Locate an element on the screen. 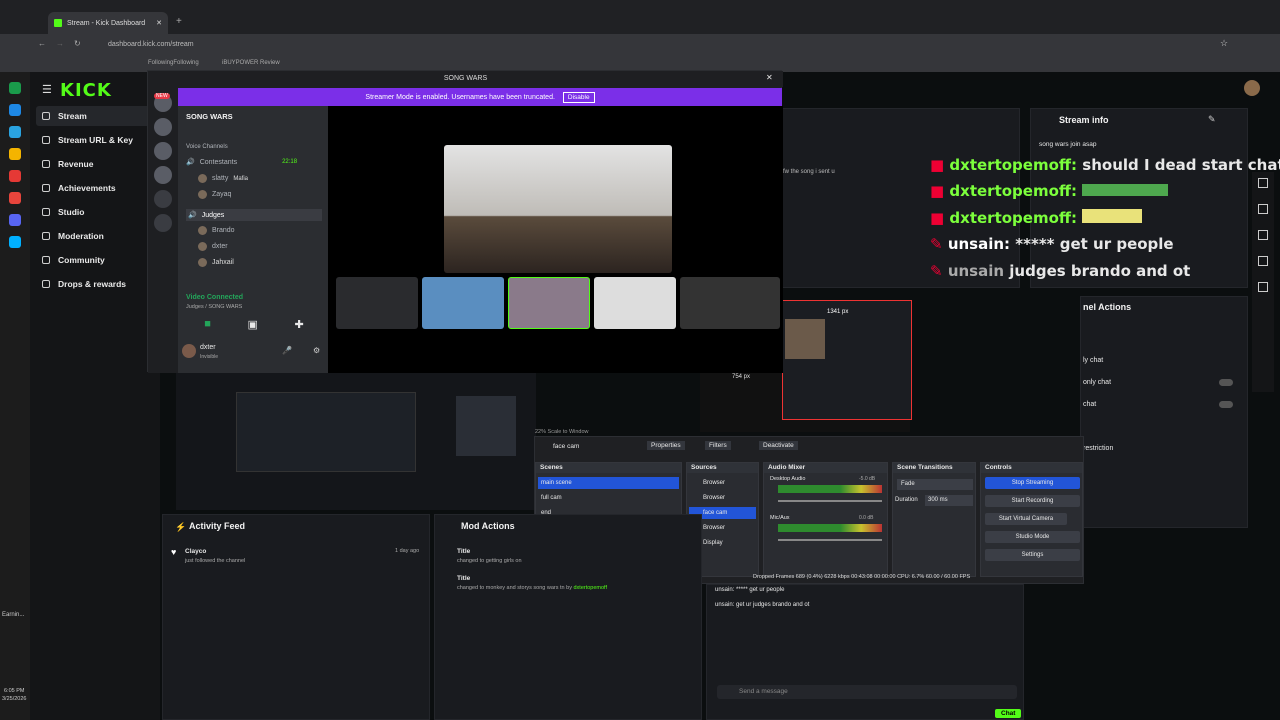  new-tab-icon: + is located at coordinates (179, 21).